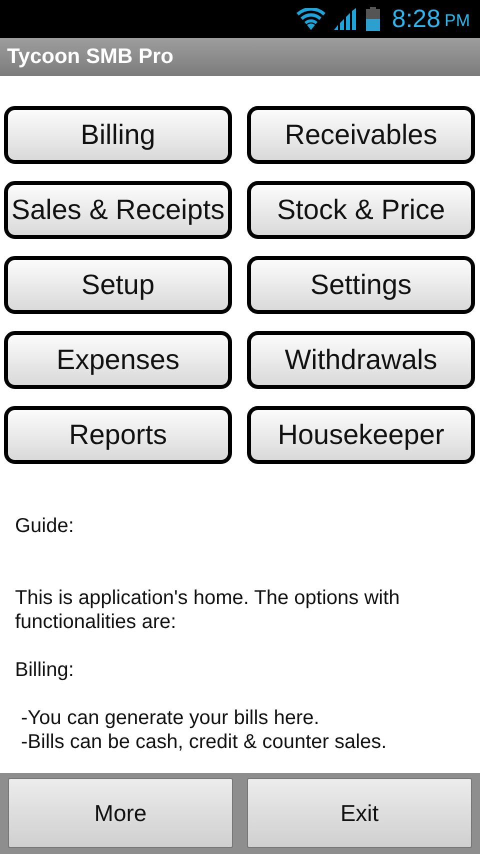  Describe the element at coordinates (118, 285) in the screenshot. I see `menu-button: Setup` at that location.